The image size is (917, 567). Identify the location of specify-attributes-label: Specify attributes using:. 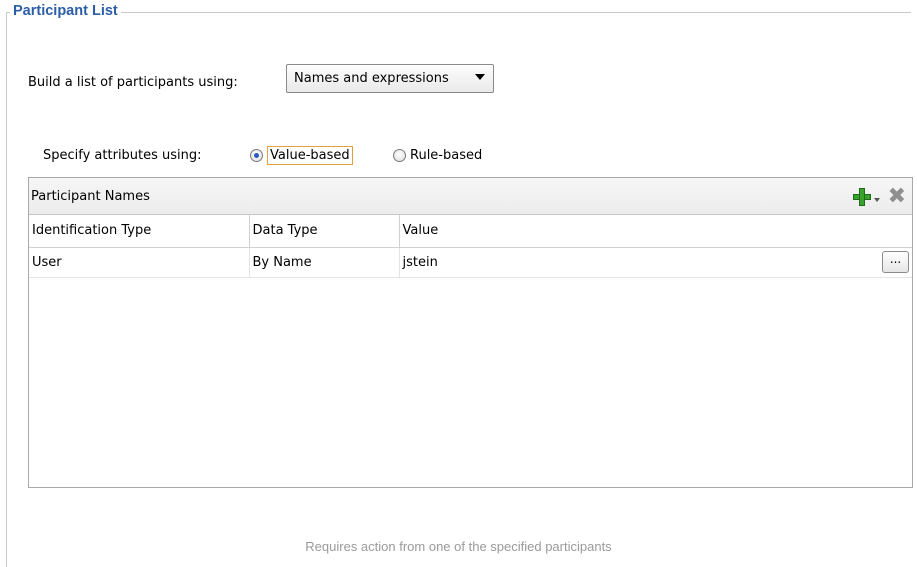
(122, 155).